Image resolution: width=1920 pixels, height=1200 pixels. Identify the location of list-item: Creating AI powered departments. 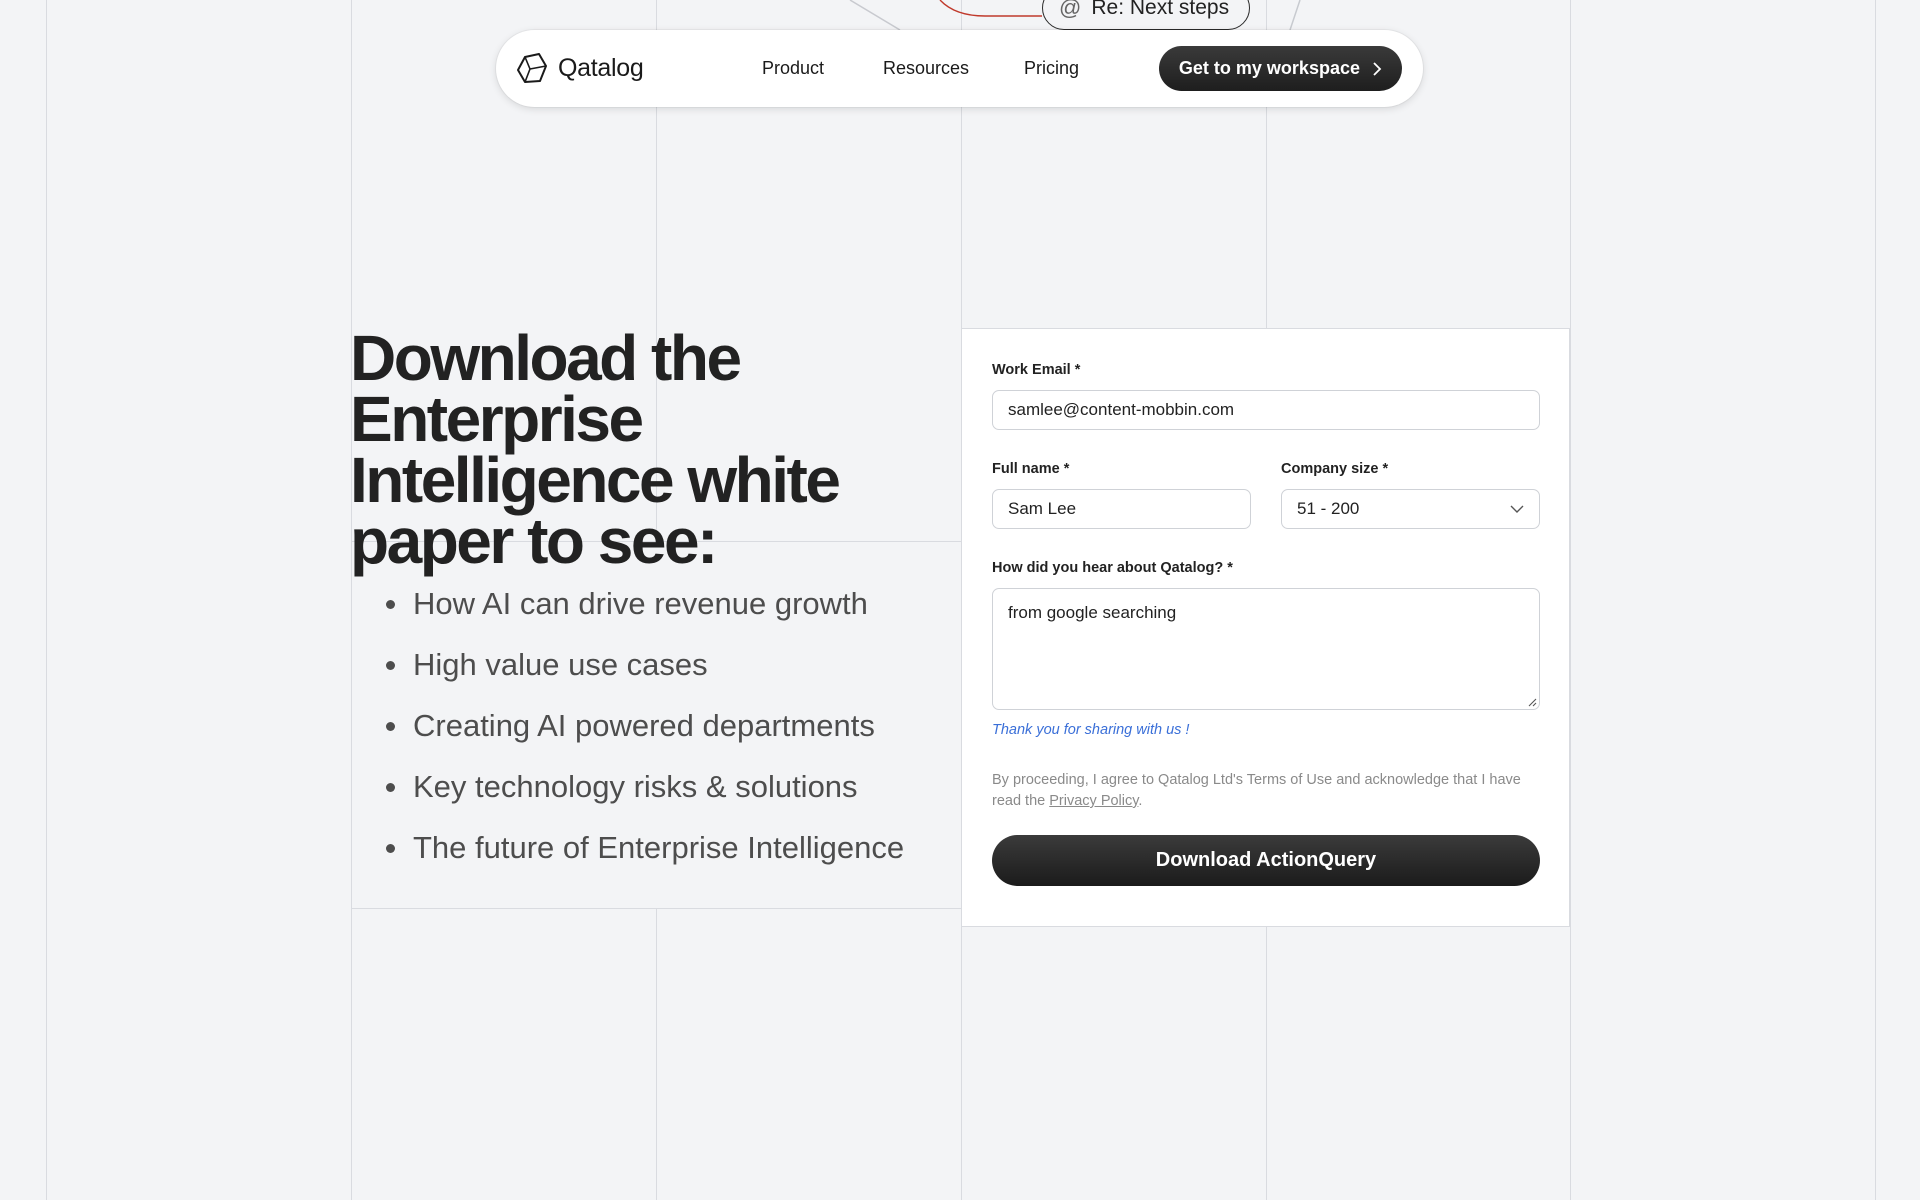
(645, 732).